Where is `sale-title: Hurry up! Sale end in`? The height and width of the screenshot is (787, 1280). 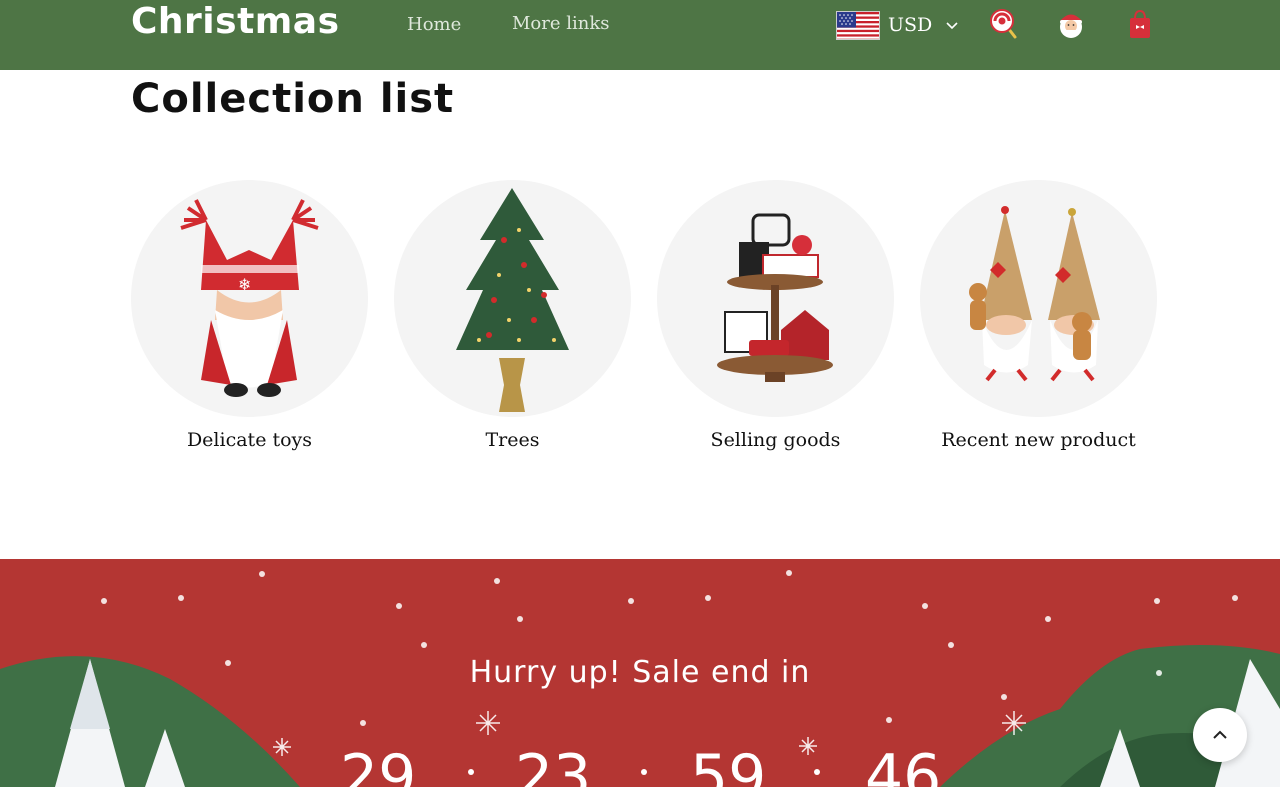
sale-title: Hurry up! Sale end in is located at coordinates (640, 672).